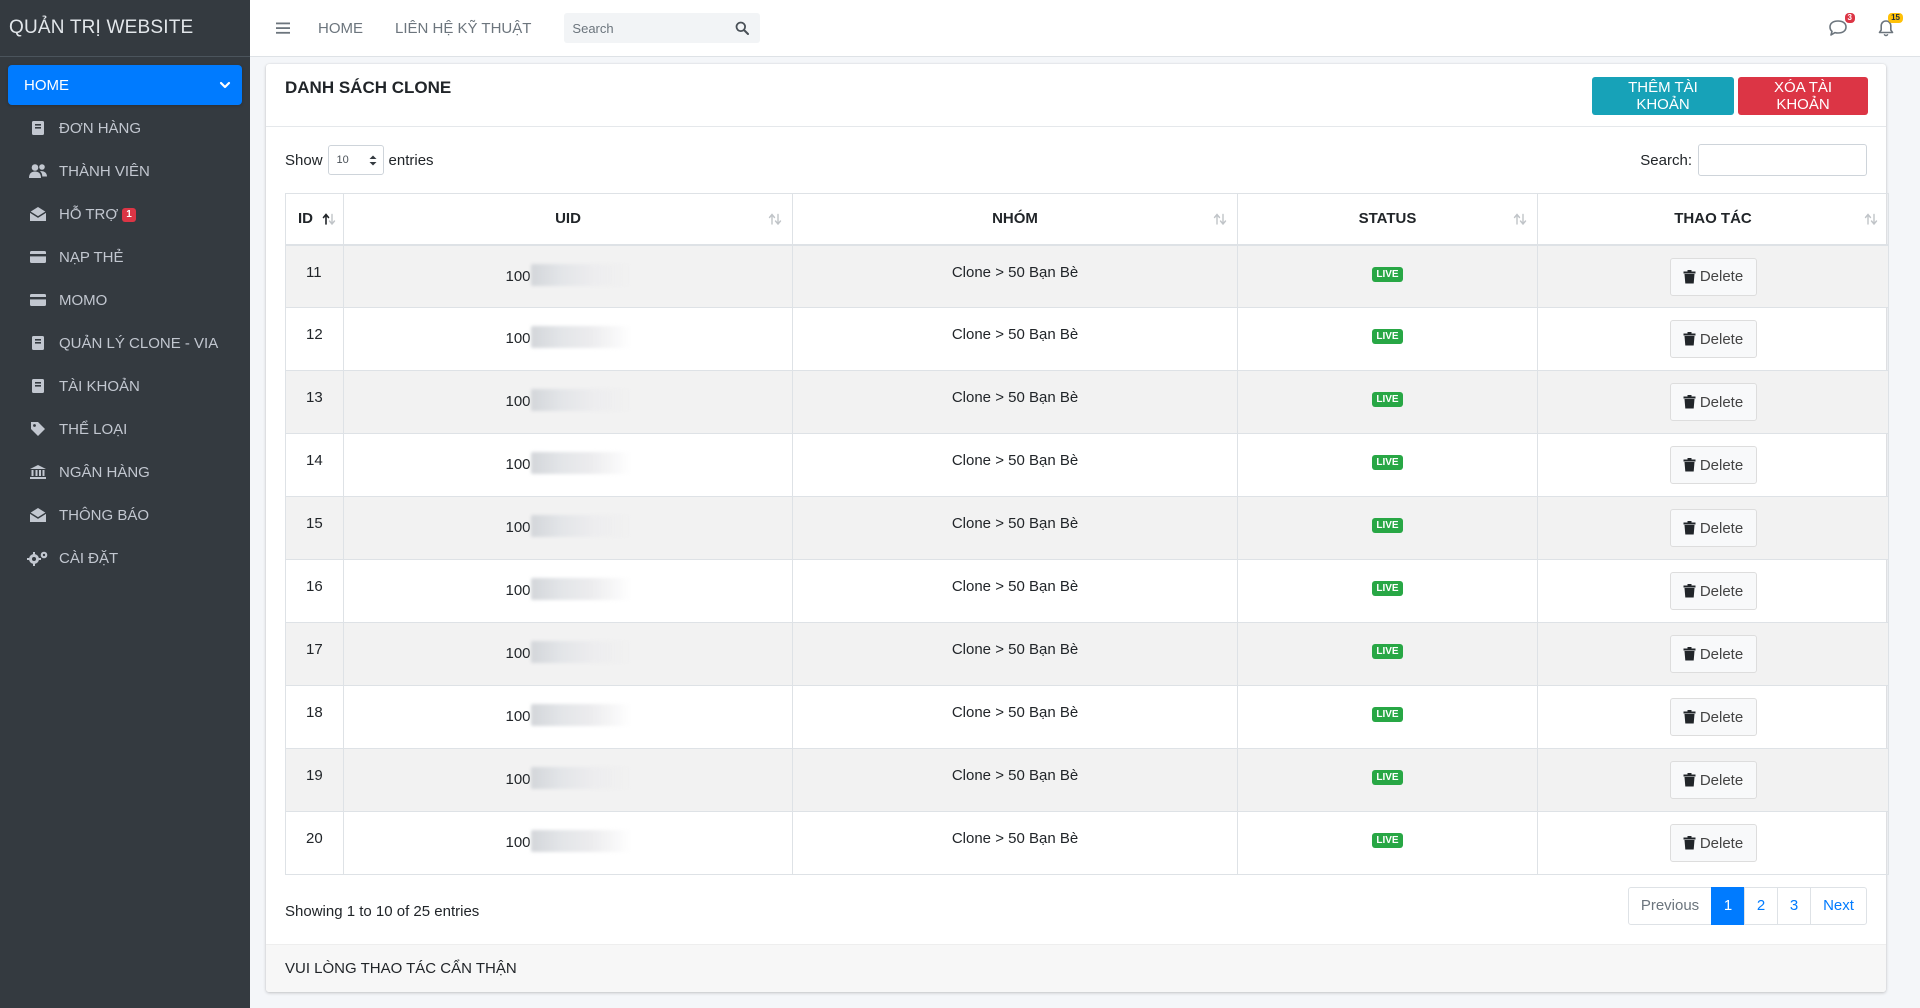 The height and width of the screenshot is (1008, 1920). Describe the element at coordinates (568, 219) in the screenshot. I see `column-header-uid: UID` at that location.